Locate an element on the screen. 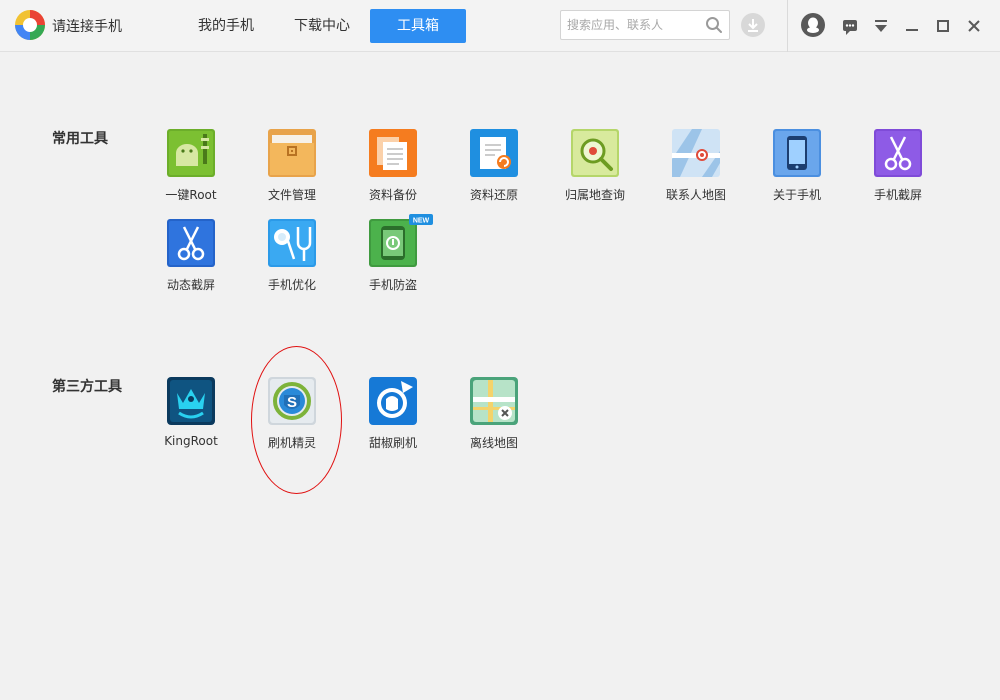  section-title-third-party-tools: 第三方工具 is located at coordinates (87, 387).